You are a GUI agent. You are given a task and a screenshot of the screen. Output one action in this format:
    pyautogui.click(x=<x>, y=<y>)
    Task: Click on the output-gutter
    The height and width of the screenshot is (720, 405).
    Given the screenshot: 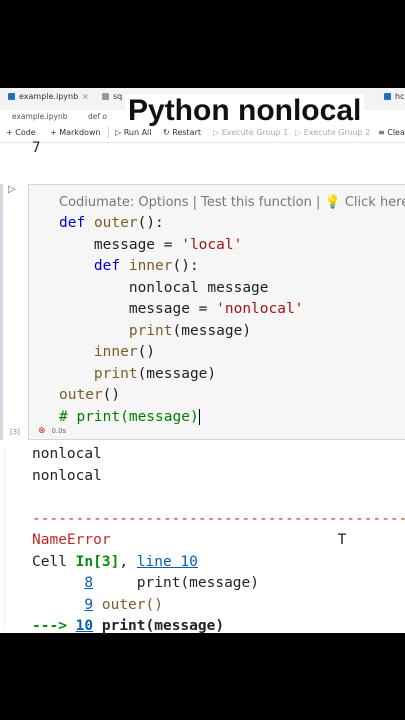 What is the action you would take?
    pyautogui.click(x=4, y=538)
    